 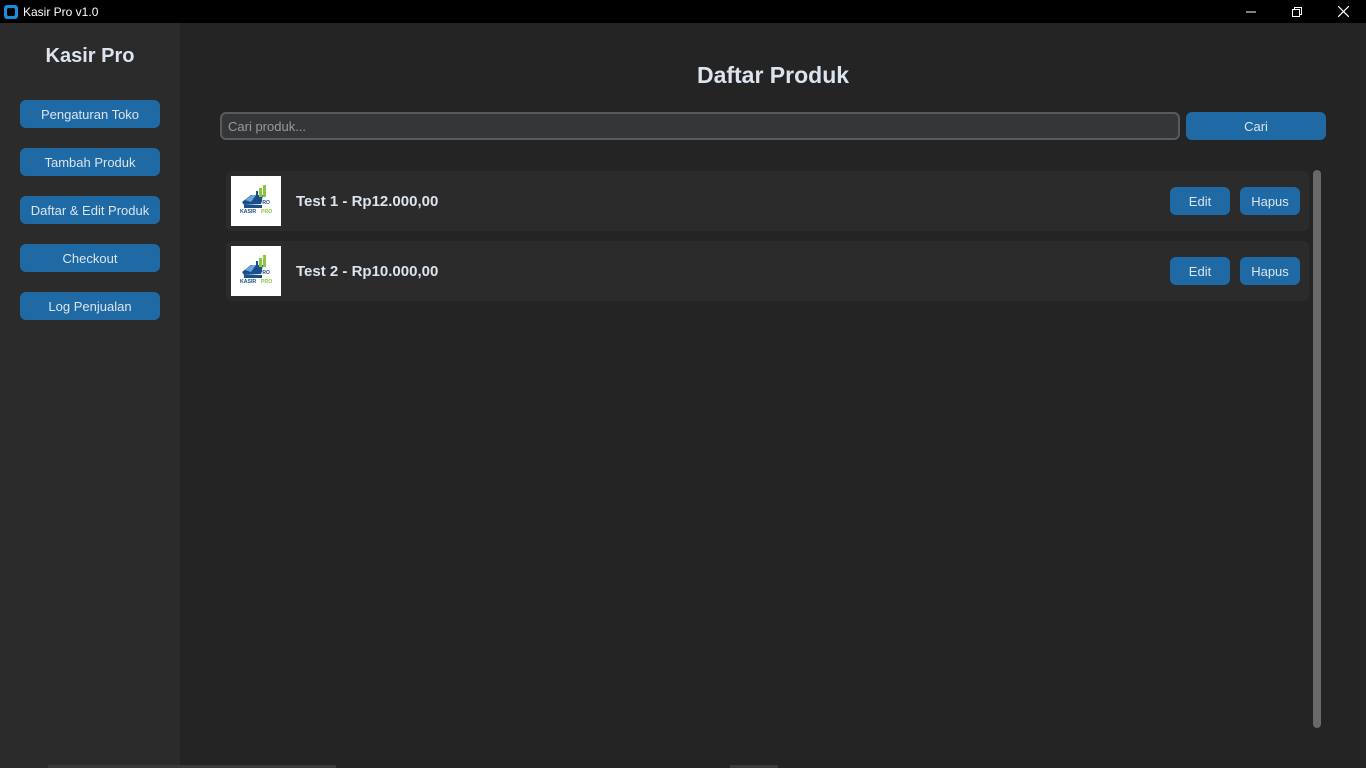 I want to click on restore-button, so click(x=1297, y=11).